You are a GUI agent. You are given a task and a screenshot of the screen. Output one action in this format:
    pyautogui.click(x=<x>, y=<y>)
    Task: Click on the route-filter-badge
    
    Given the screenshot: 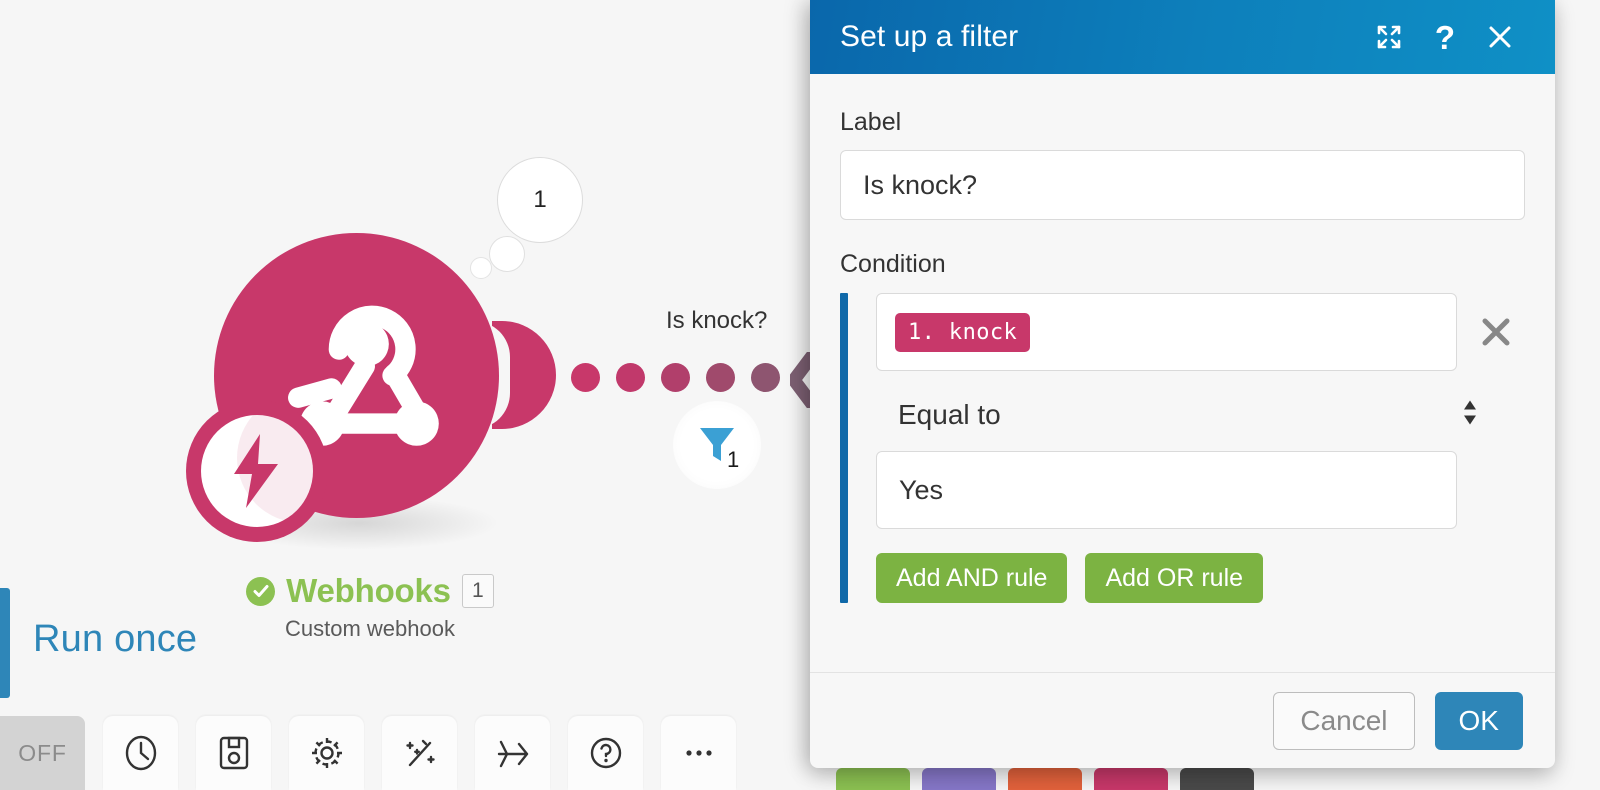 What is the action you would take?
    pyautogui.click(x=717, y=445)
    